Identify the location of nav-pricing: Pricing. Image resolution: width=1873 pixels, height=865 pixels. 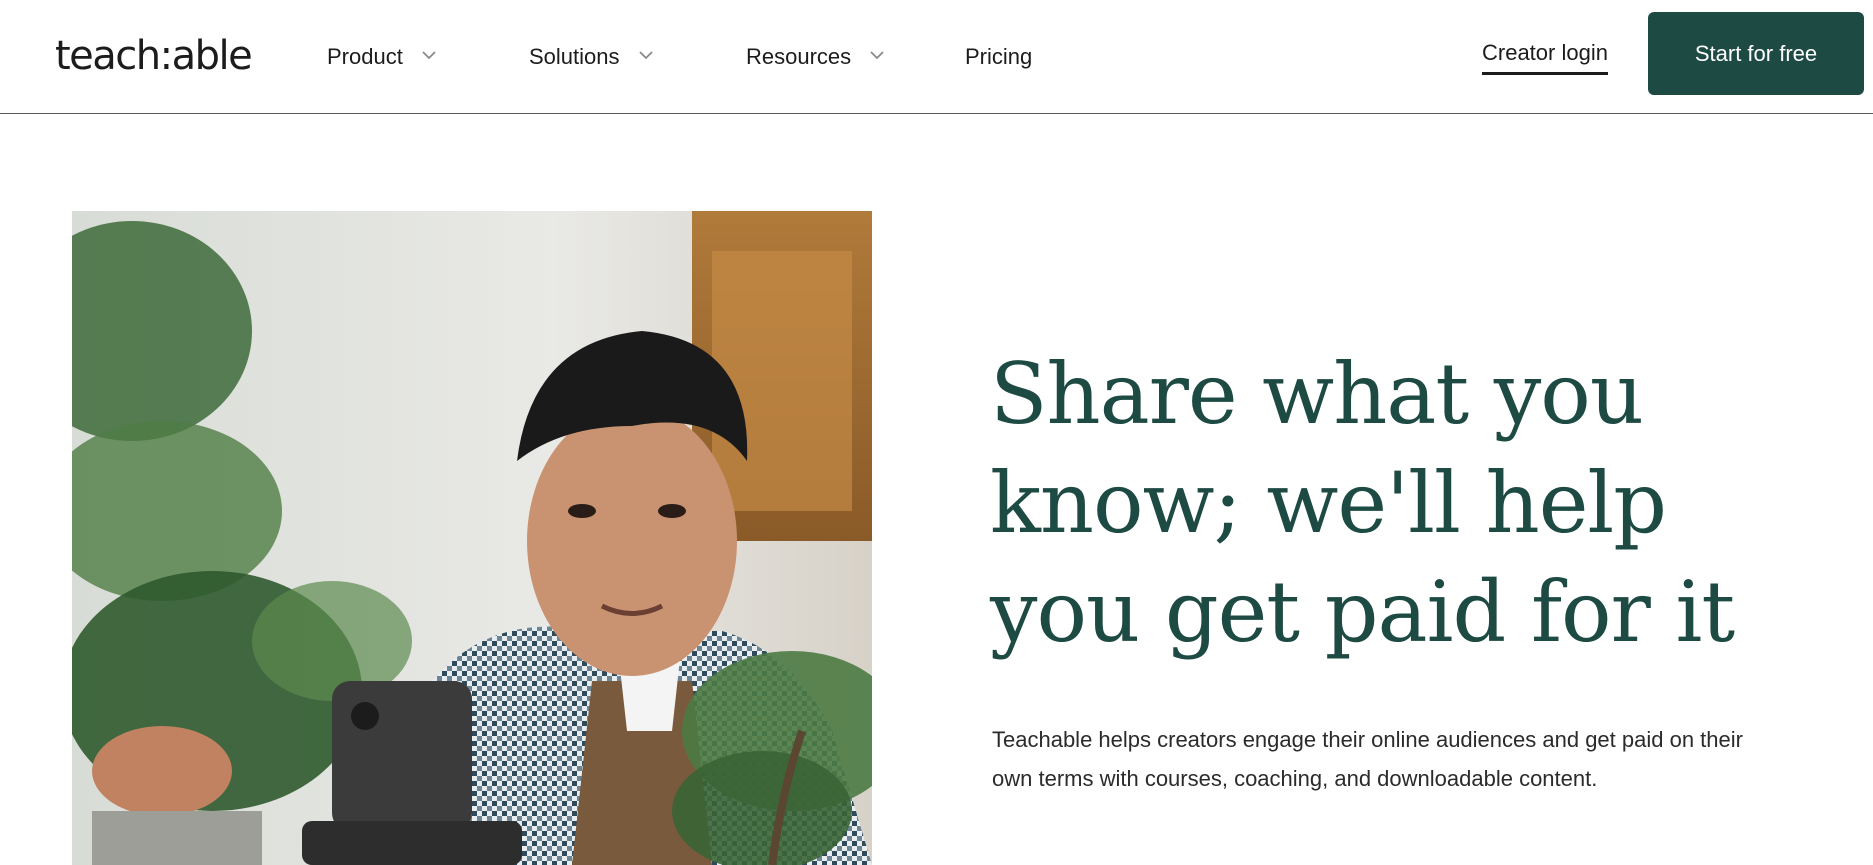
(998, 57).